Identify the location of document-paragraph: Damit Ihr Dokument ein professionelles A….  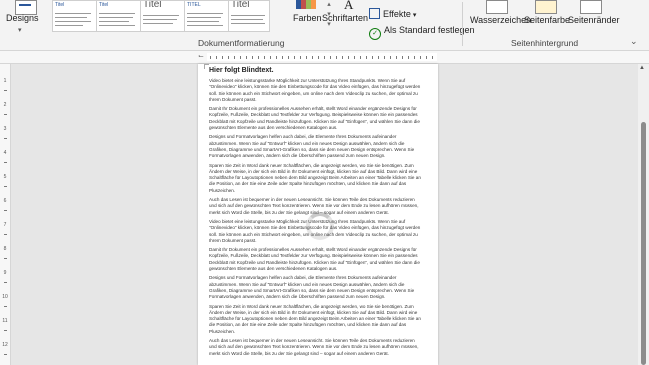
(314, 118).